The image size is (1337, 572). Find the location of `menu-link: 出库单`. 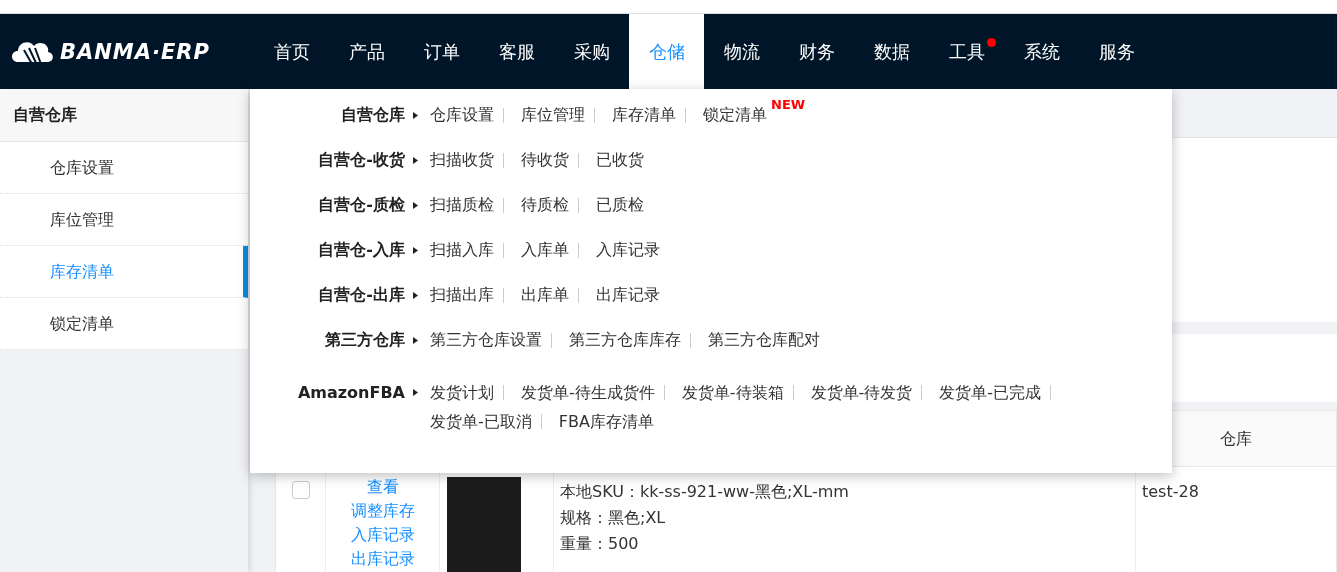

menu-link: 出库单 is located at coordinates (545, 295).